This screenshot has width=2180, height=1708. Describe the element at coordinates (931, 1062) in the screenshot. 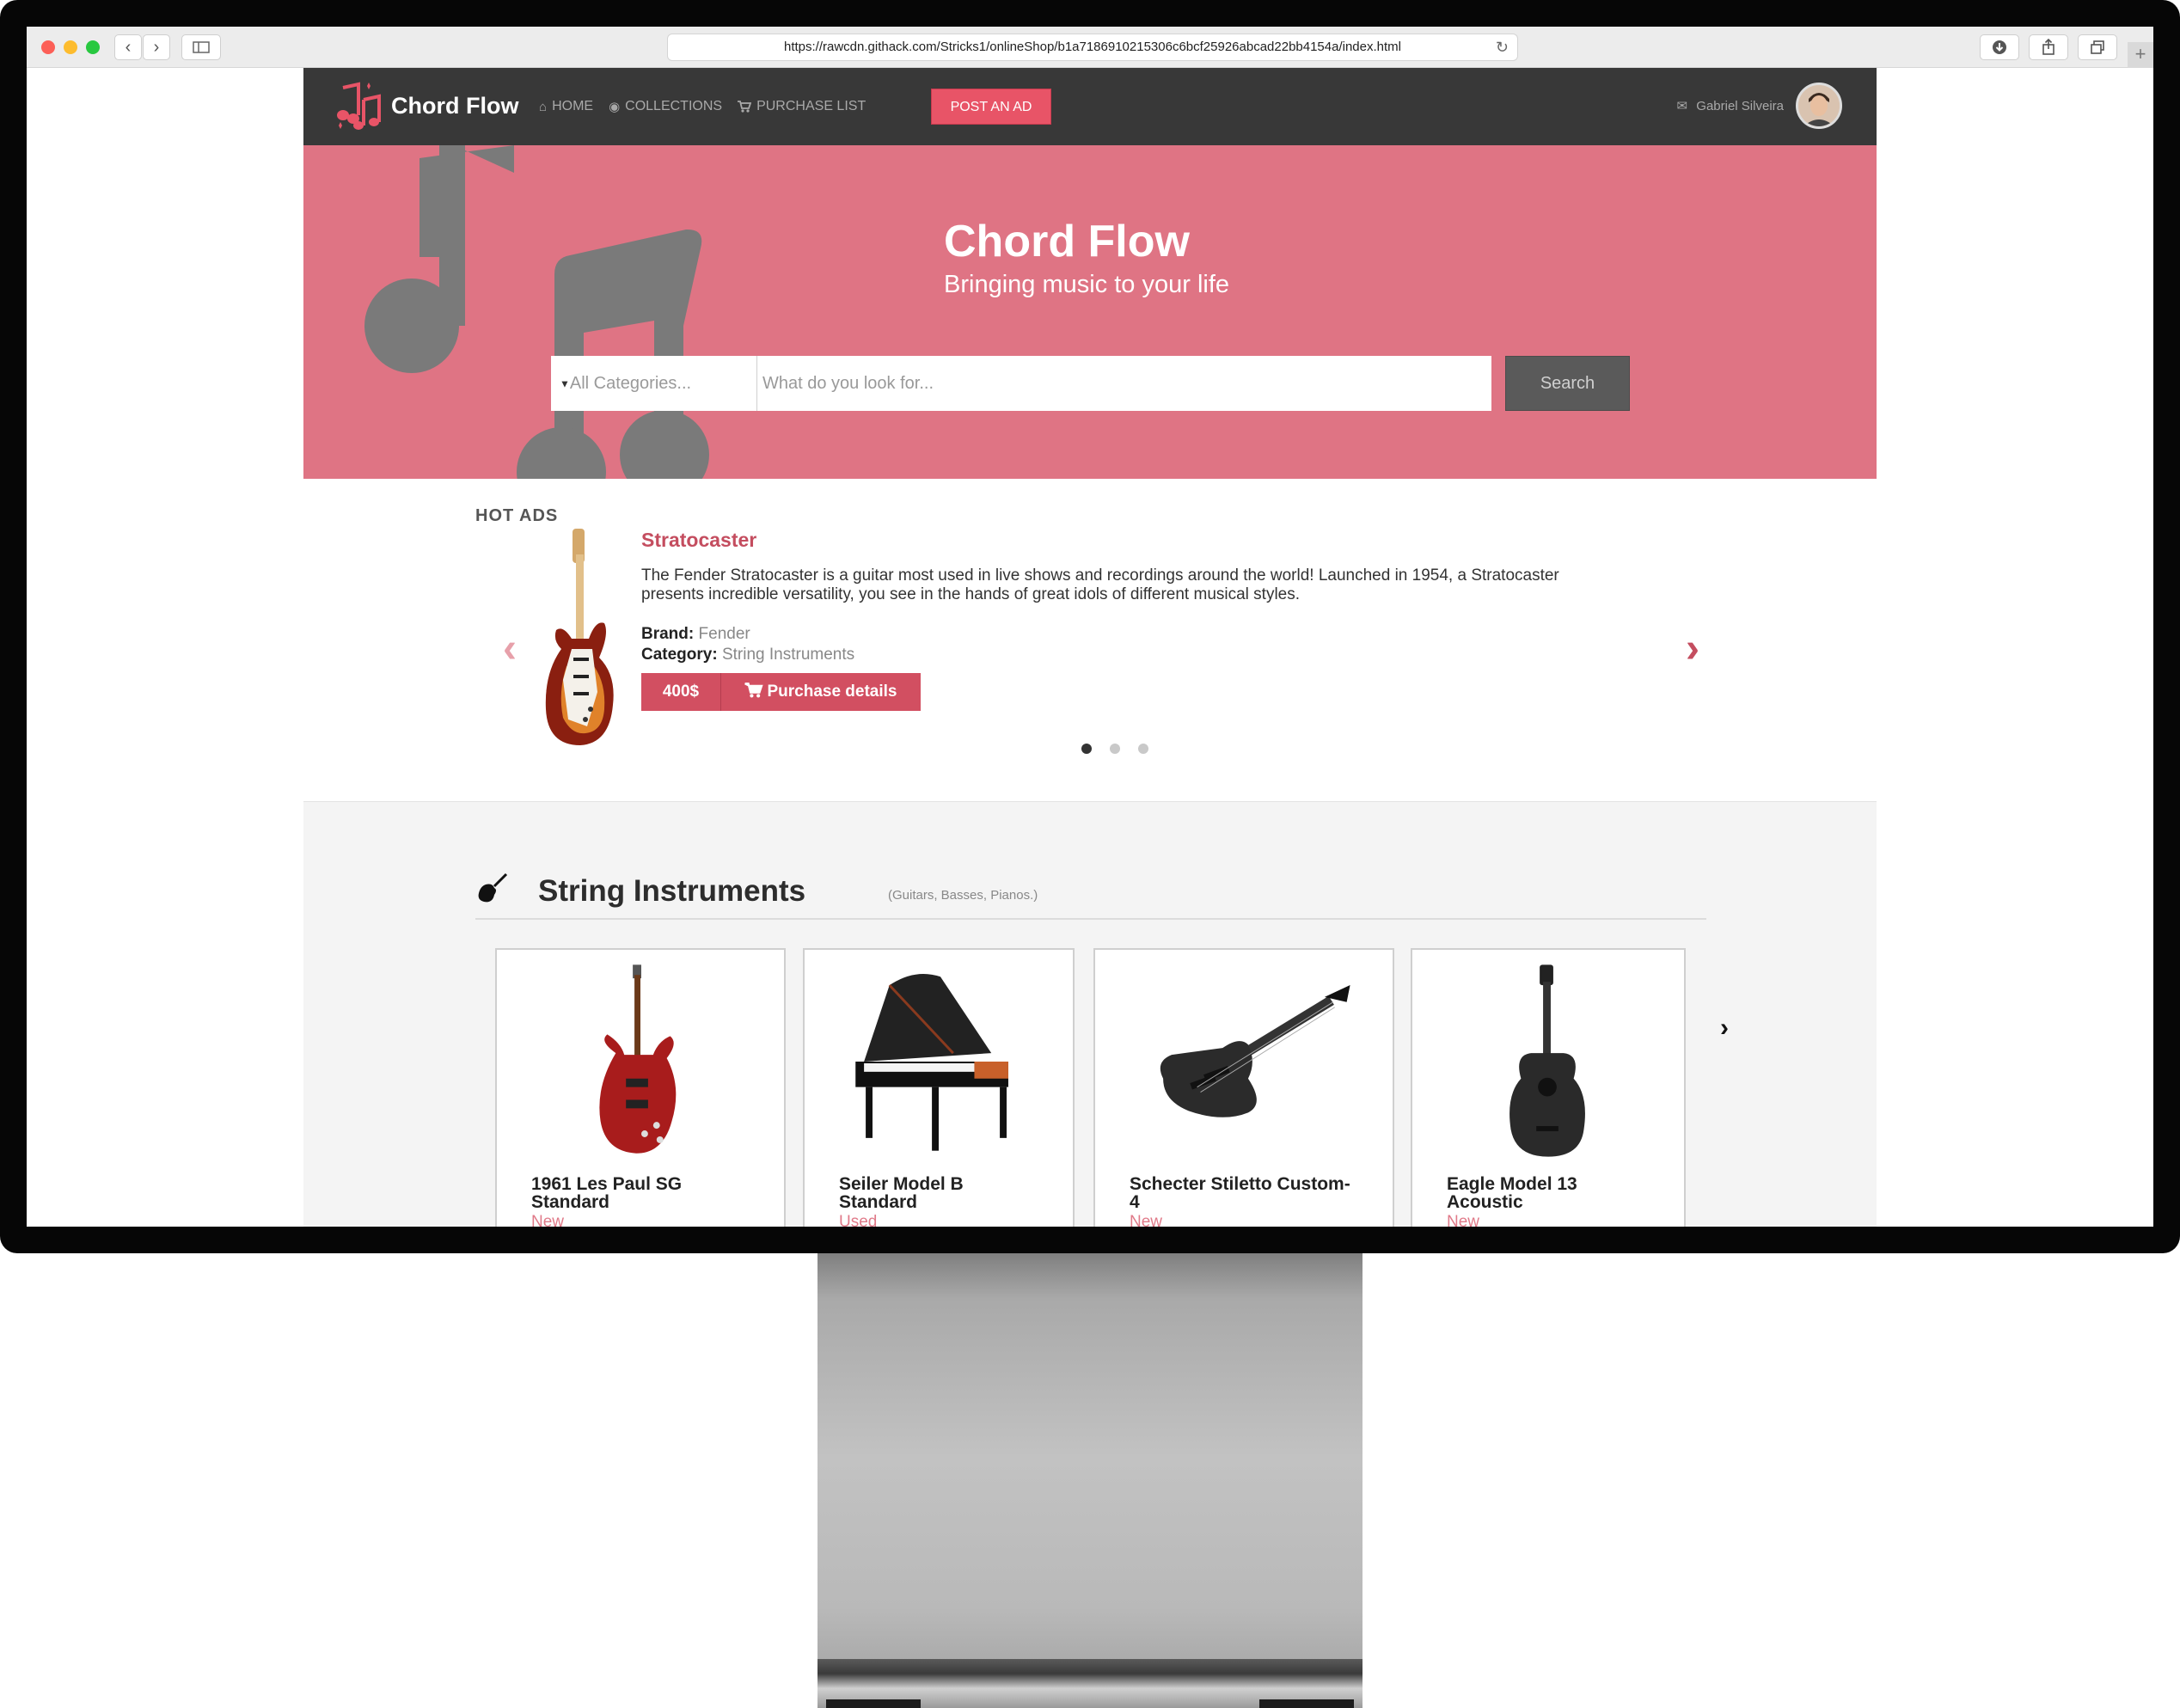

I see `grand-piano-image` at that location.